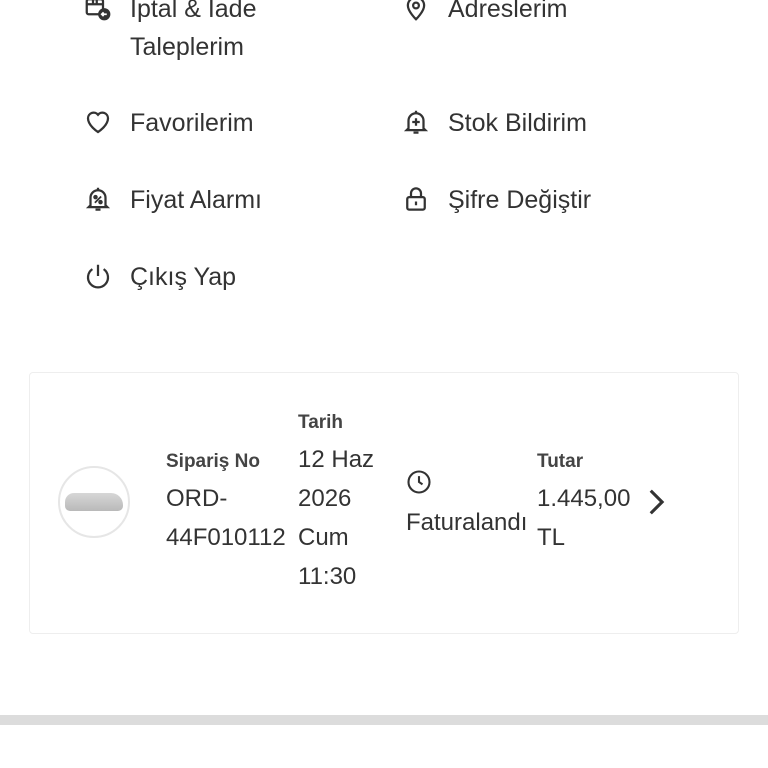  What do you see at coordinates (98, 122) in the screenshot?
I see `heart-icon` at bounding box center [98, 122].